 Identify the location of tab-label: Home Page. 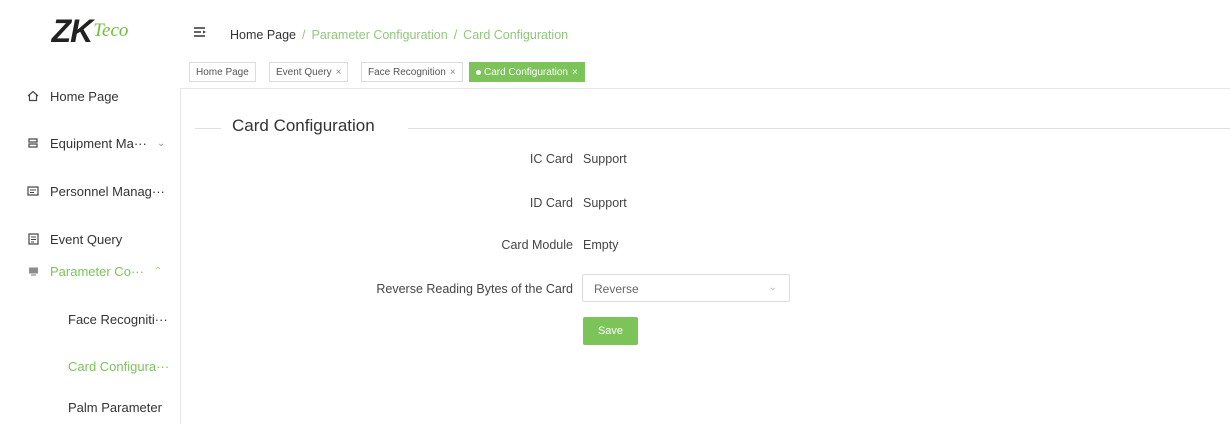
(222, 72).